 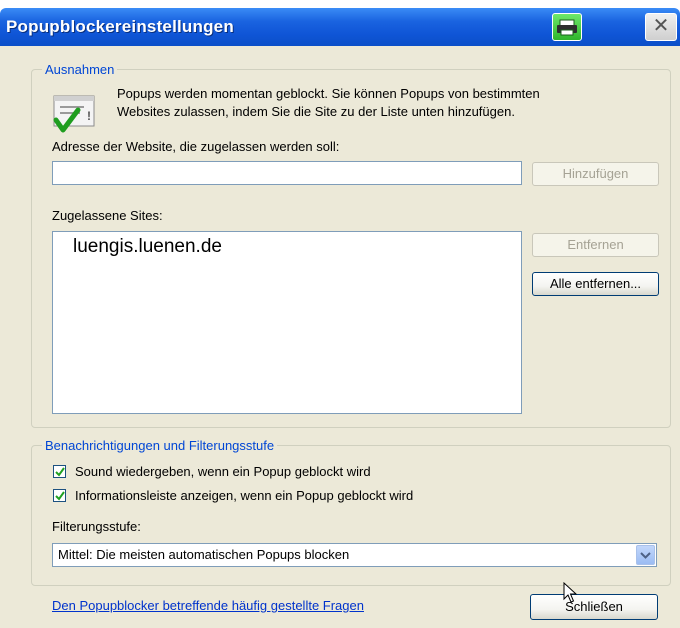 What do you see at coordinates (645, 555) in the screenshot?
I see `chevron-down-icon` at bounding box center [645, 555].